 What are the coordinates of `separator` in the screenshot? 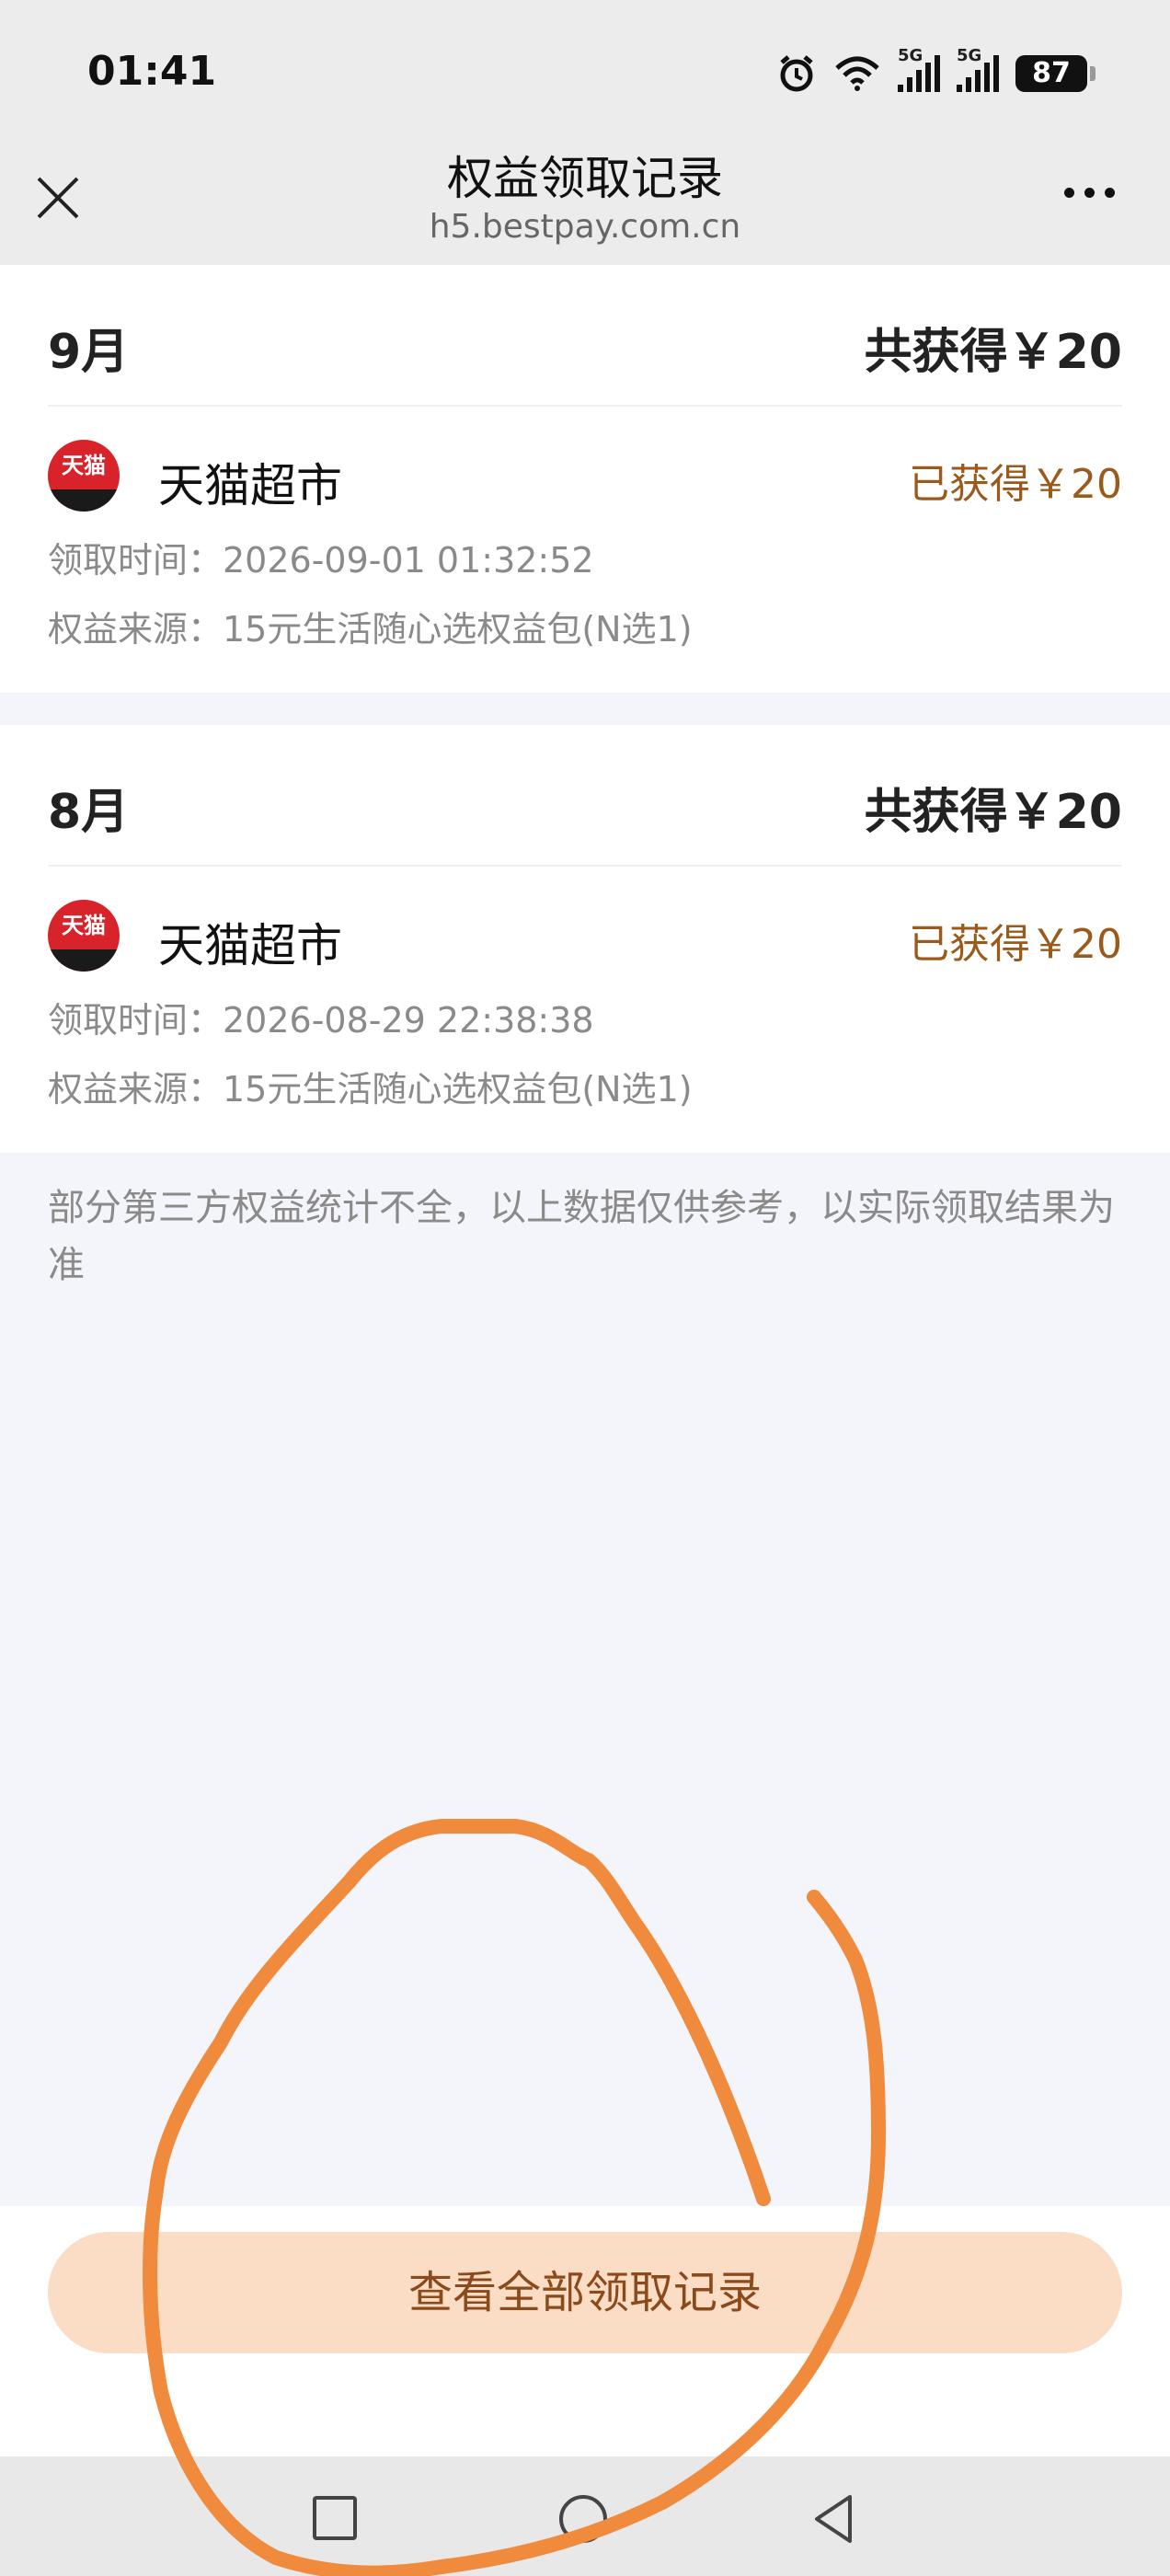 It's located at (585, 709).